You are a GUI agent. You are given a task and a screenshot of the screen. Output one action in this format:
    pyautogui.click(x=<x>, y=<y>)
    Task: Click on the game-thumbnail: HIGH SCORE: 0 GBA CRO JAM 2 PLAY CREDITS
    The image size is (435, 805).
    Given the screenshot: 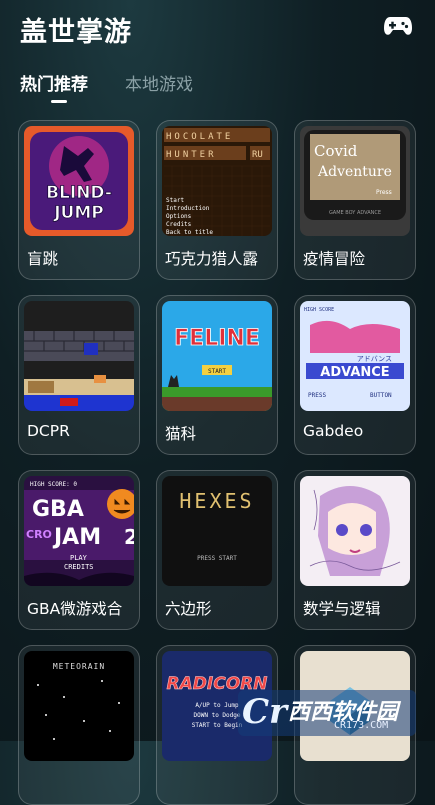 What is the action you would take?
    pyautogui.click(x=79, y=531)
    